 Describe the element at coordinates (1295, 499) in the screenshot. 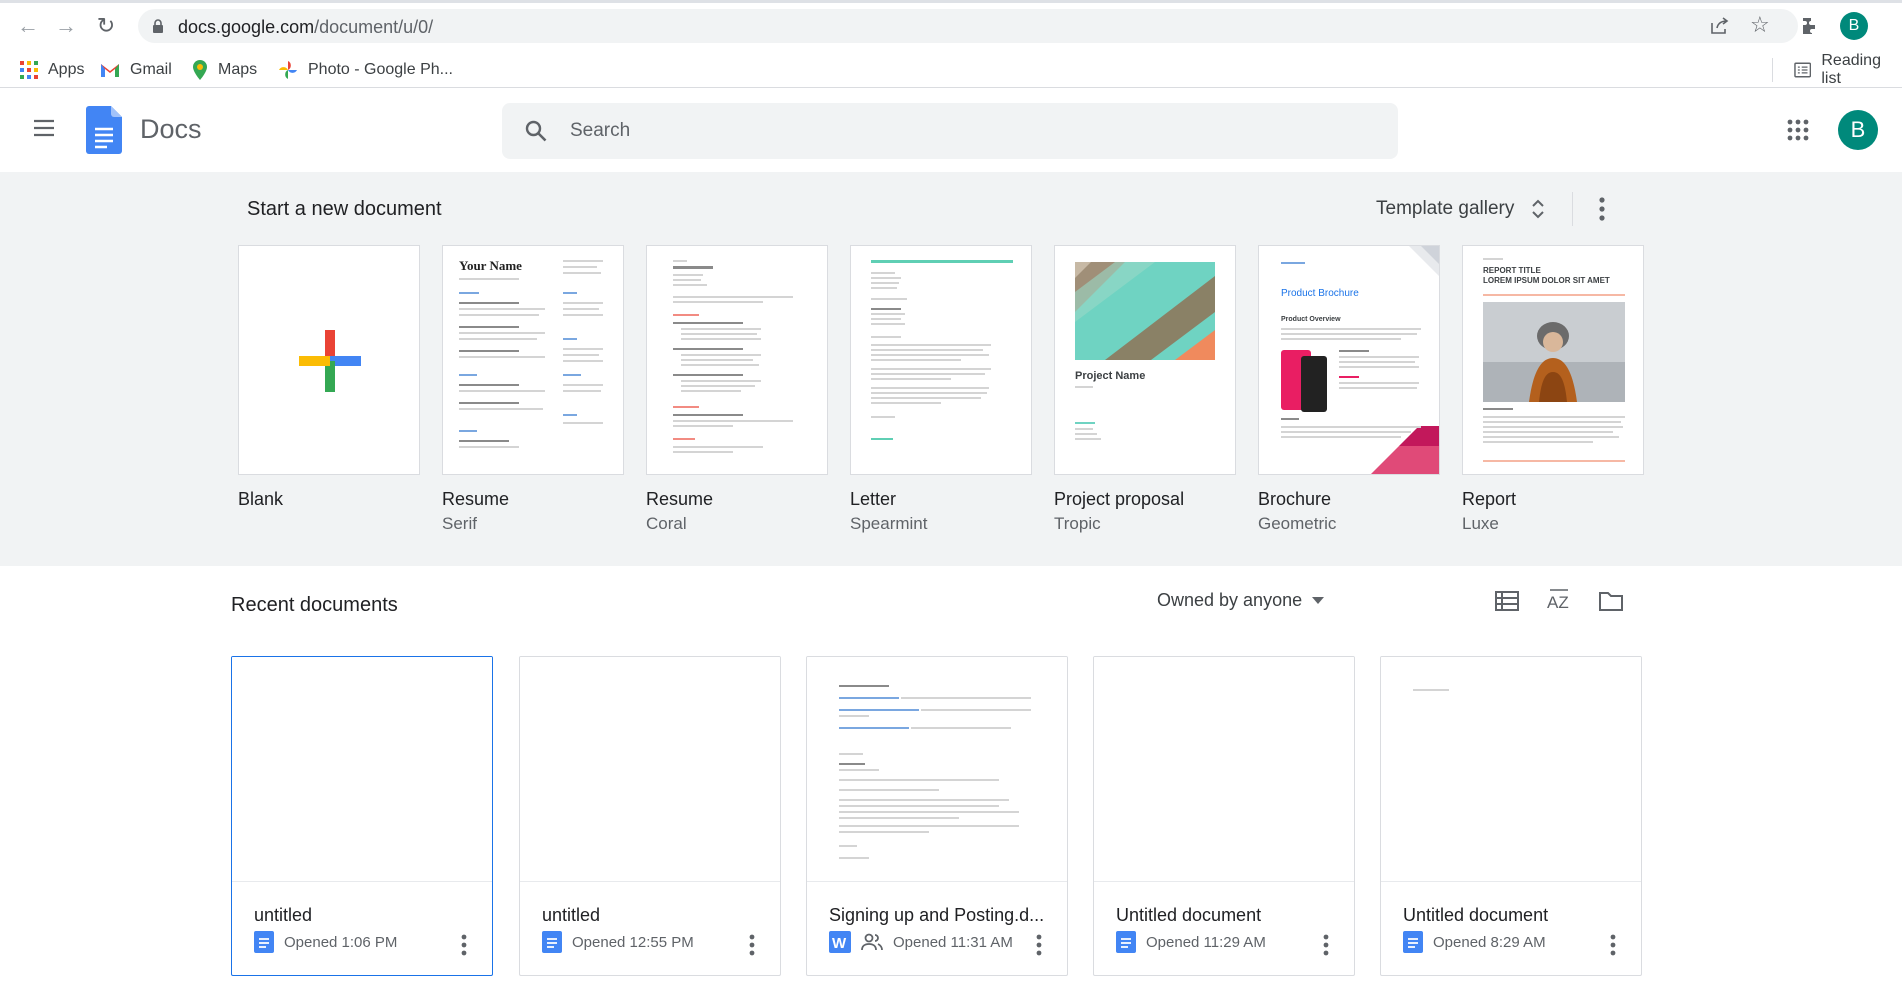

I see `template-name: Brochure` at that location.